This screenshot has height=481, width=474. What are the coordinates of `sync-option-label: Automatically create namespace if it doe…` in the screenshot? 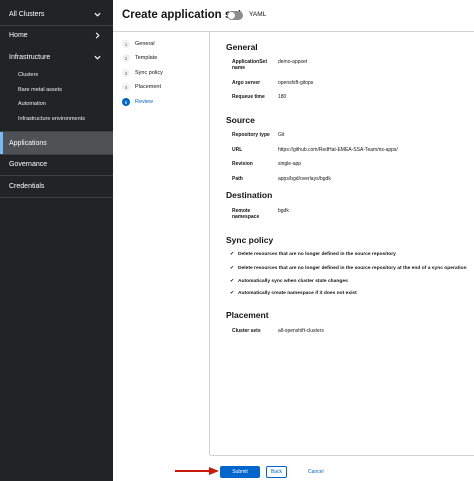 It's located at (297, 293).